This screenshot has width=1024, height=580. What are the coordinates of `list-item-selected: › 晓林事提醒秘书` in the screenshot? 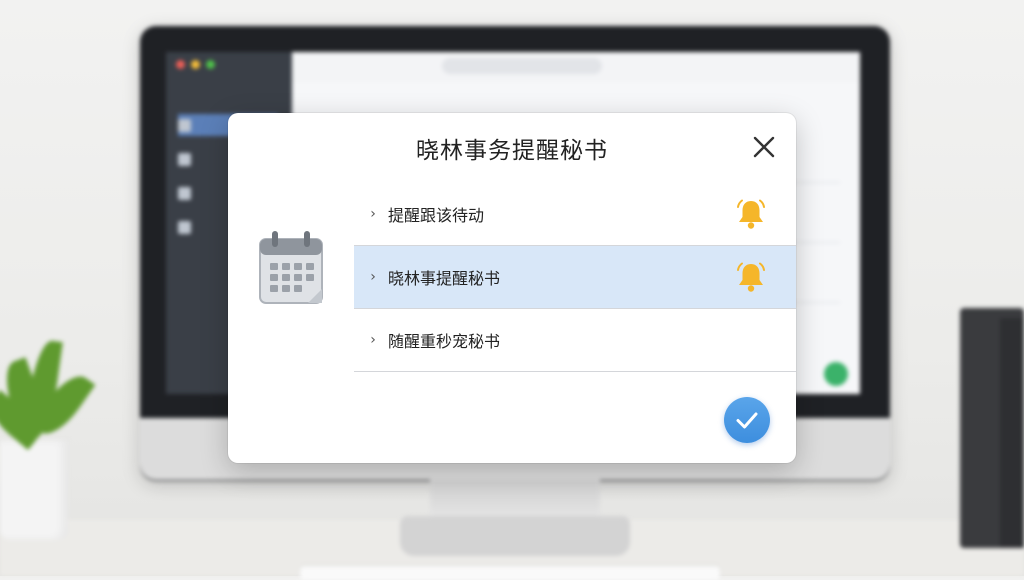 It's located at (575, 277).